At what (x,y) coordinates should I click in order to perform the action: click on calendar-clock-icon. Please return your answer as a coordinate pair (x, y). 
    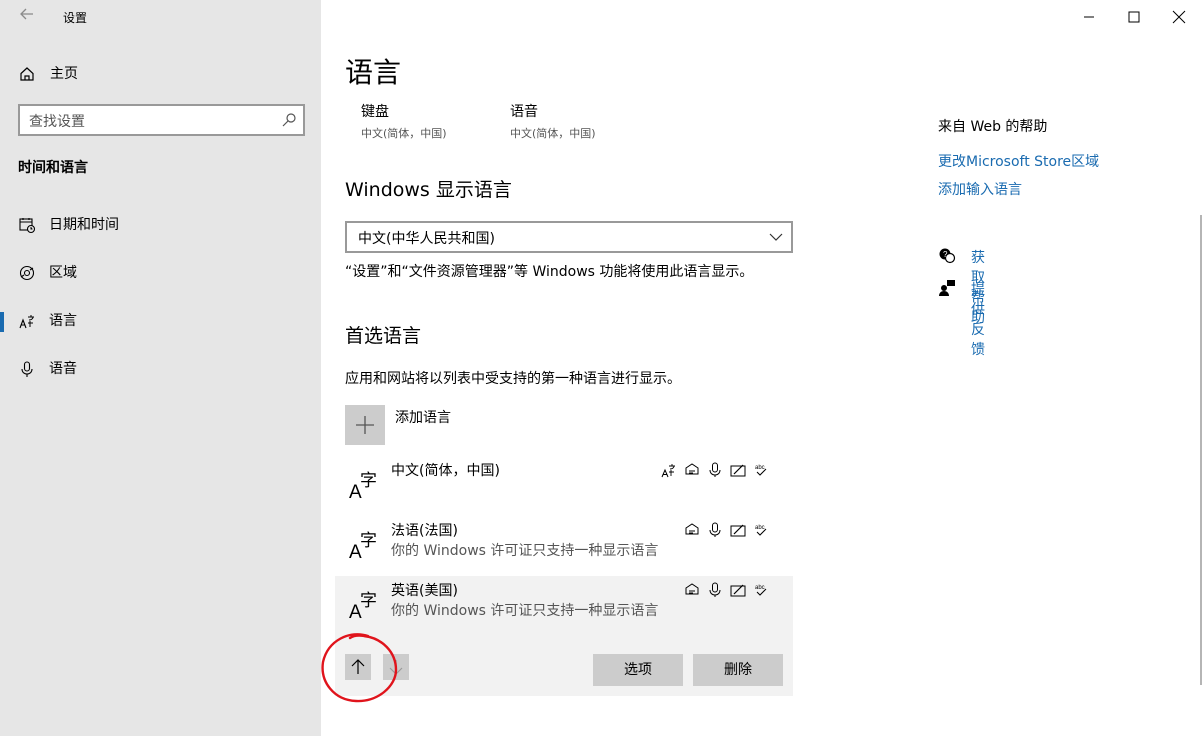
    Looking at the image, I should click on (27, 226).